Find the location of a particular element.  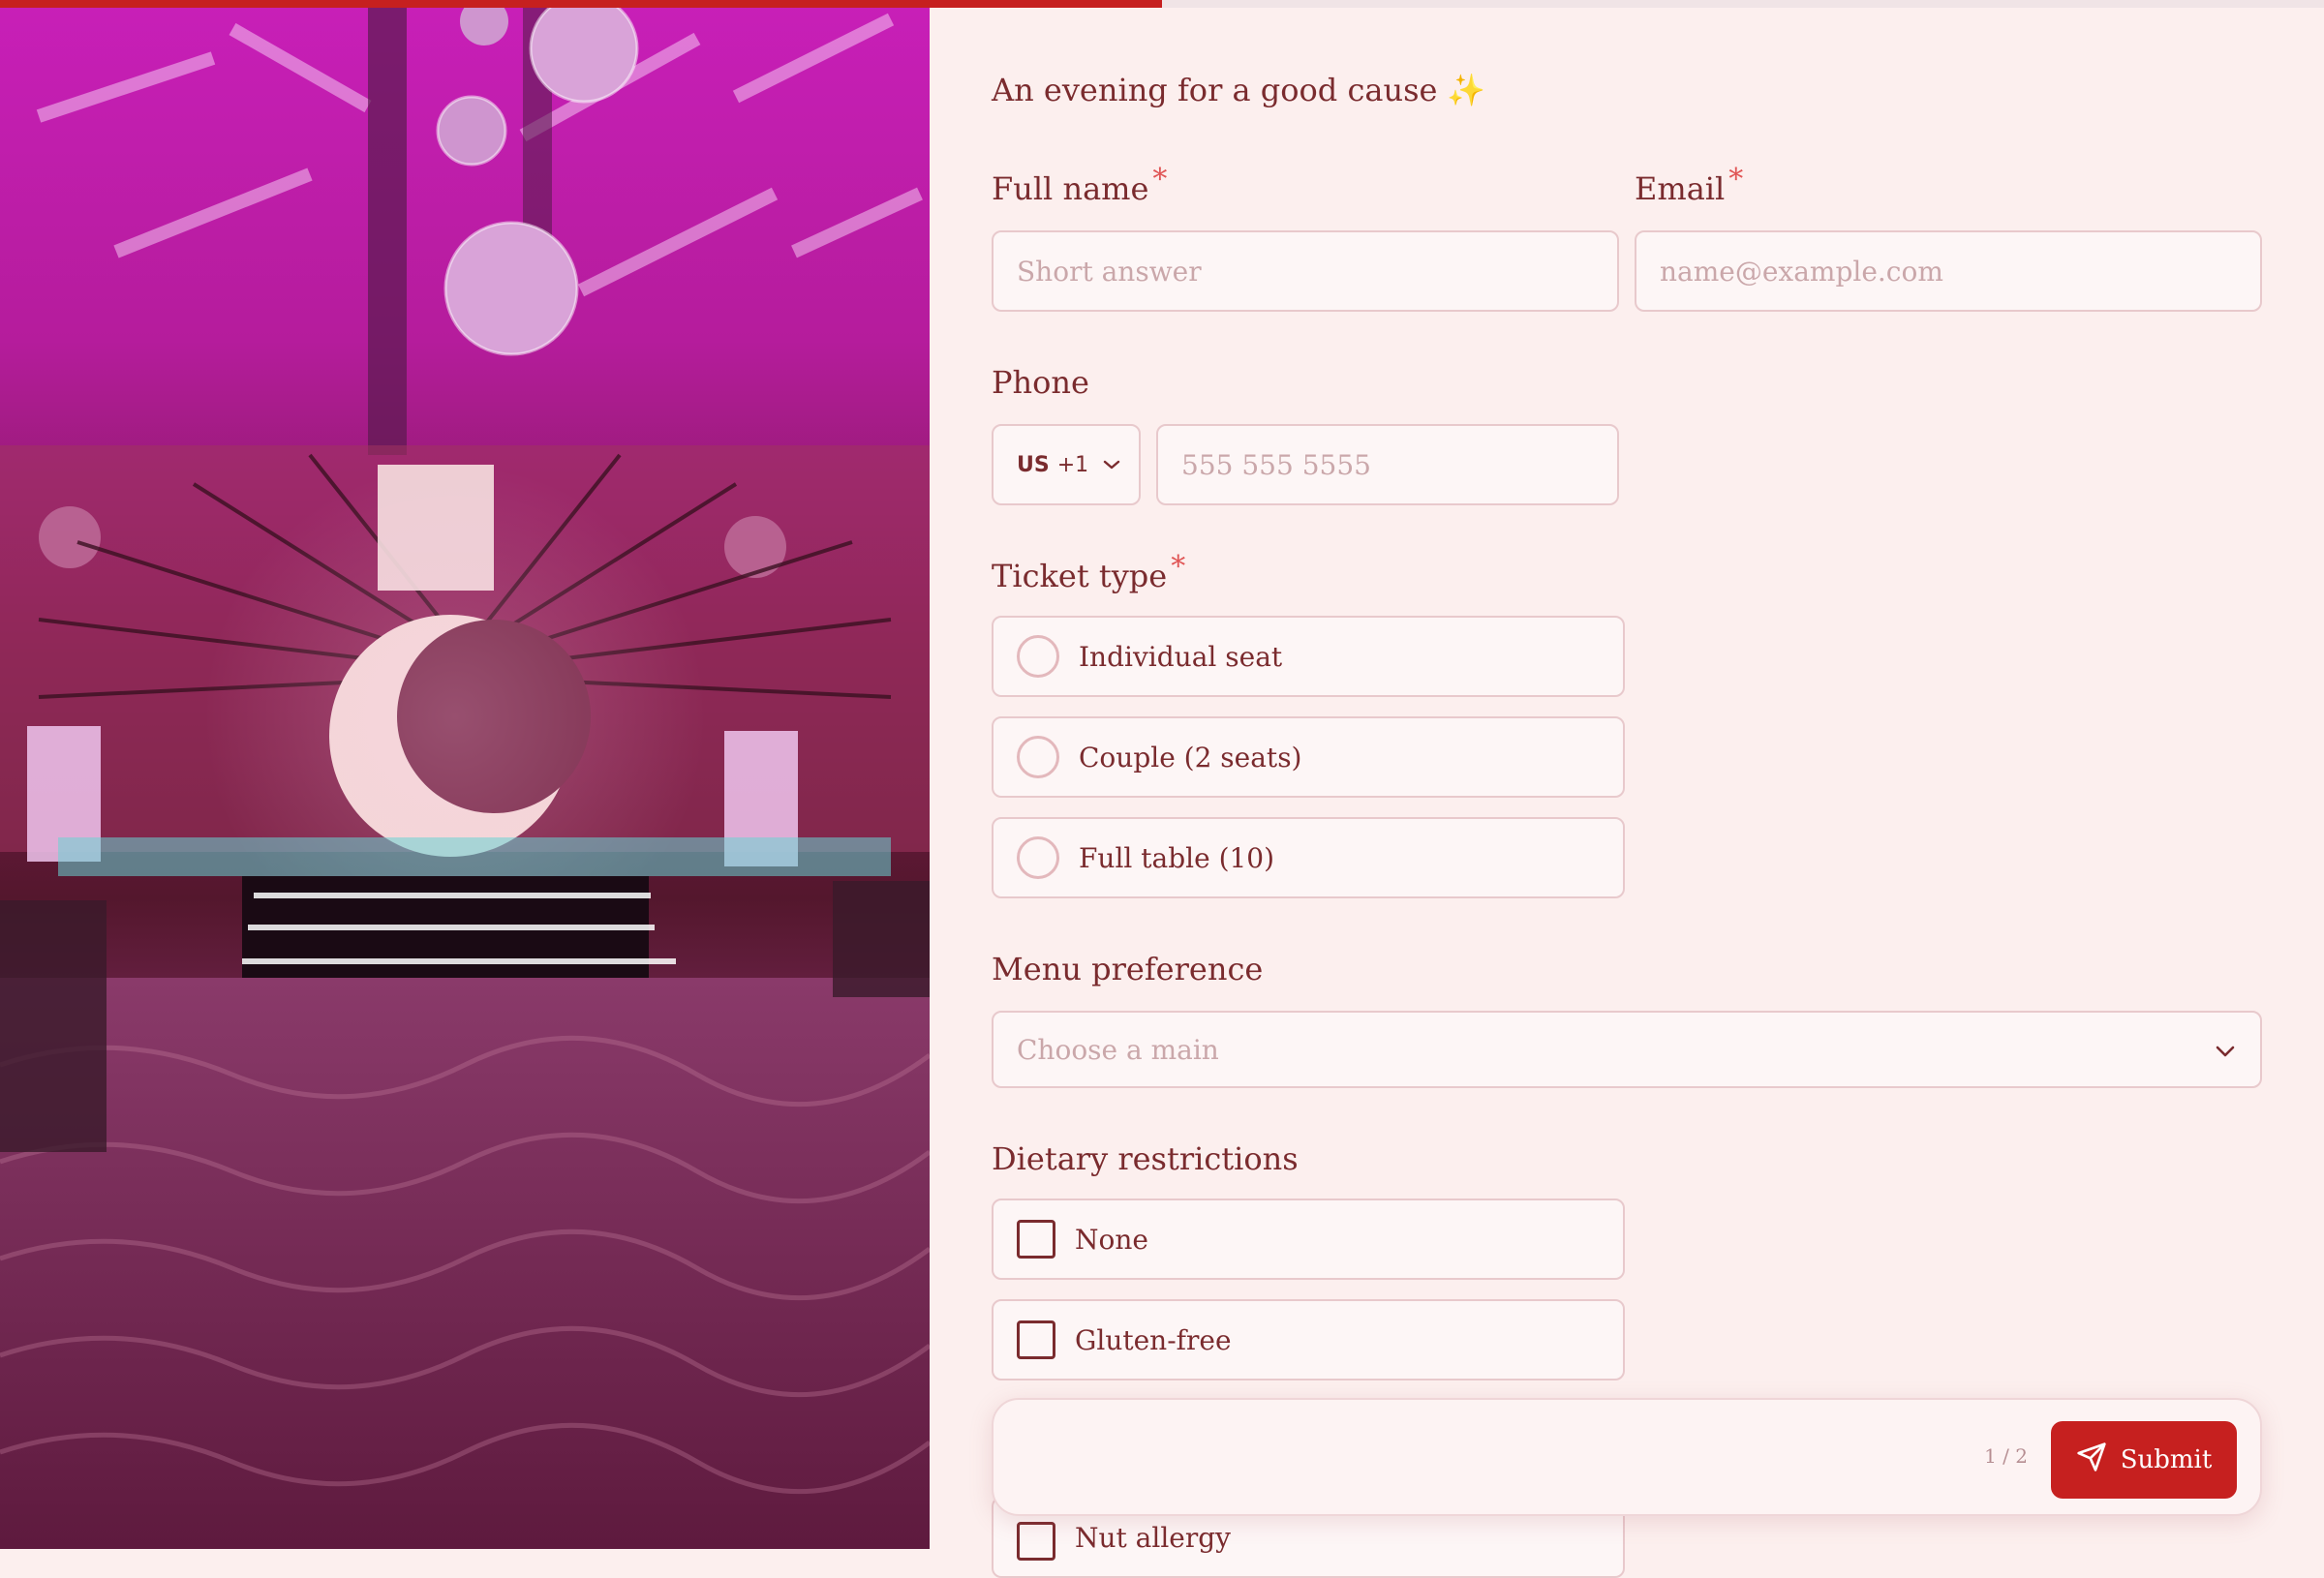

ticket-option-full-table: Full table (10) is located at coordinates (1308, 857).